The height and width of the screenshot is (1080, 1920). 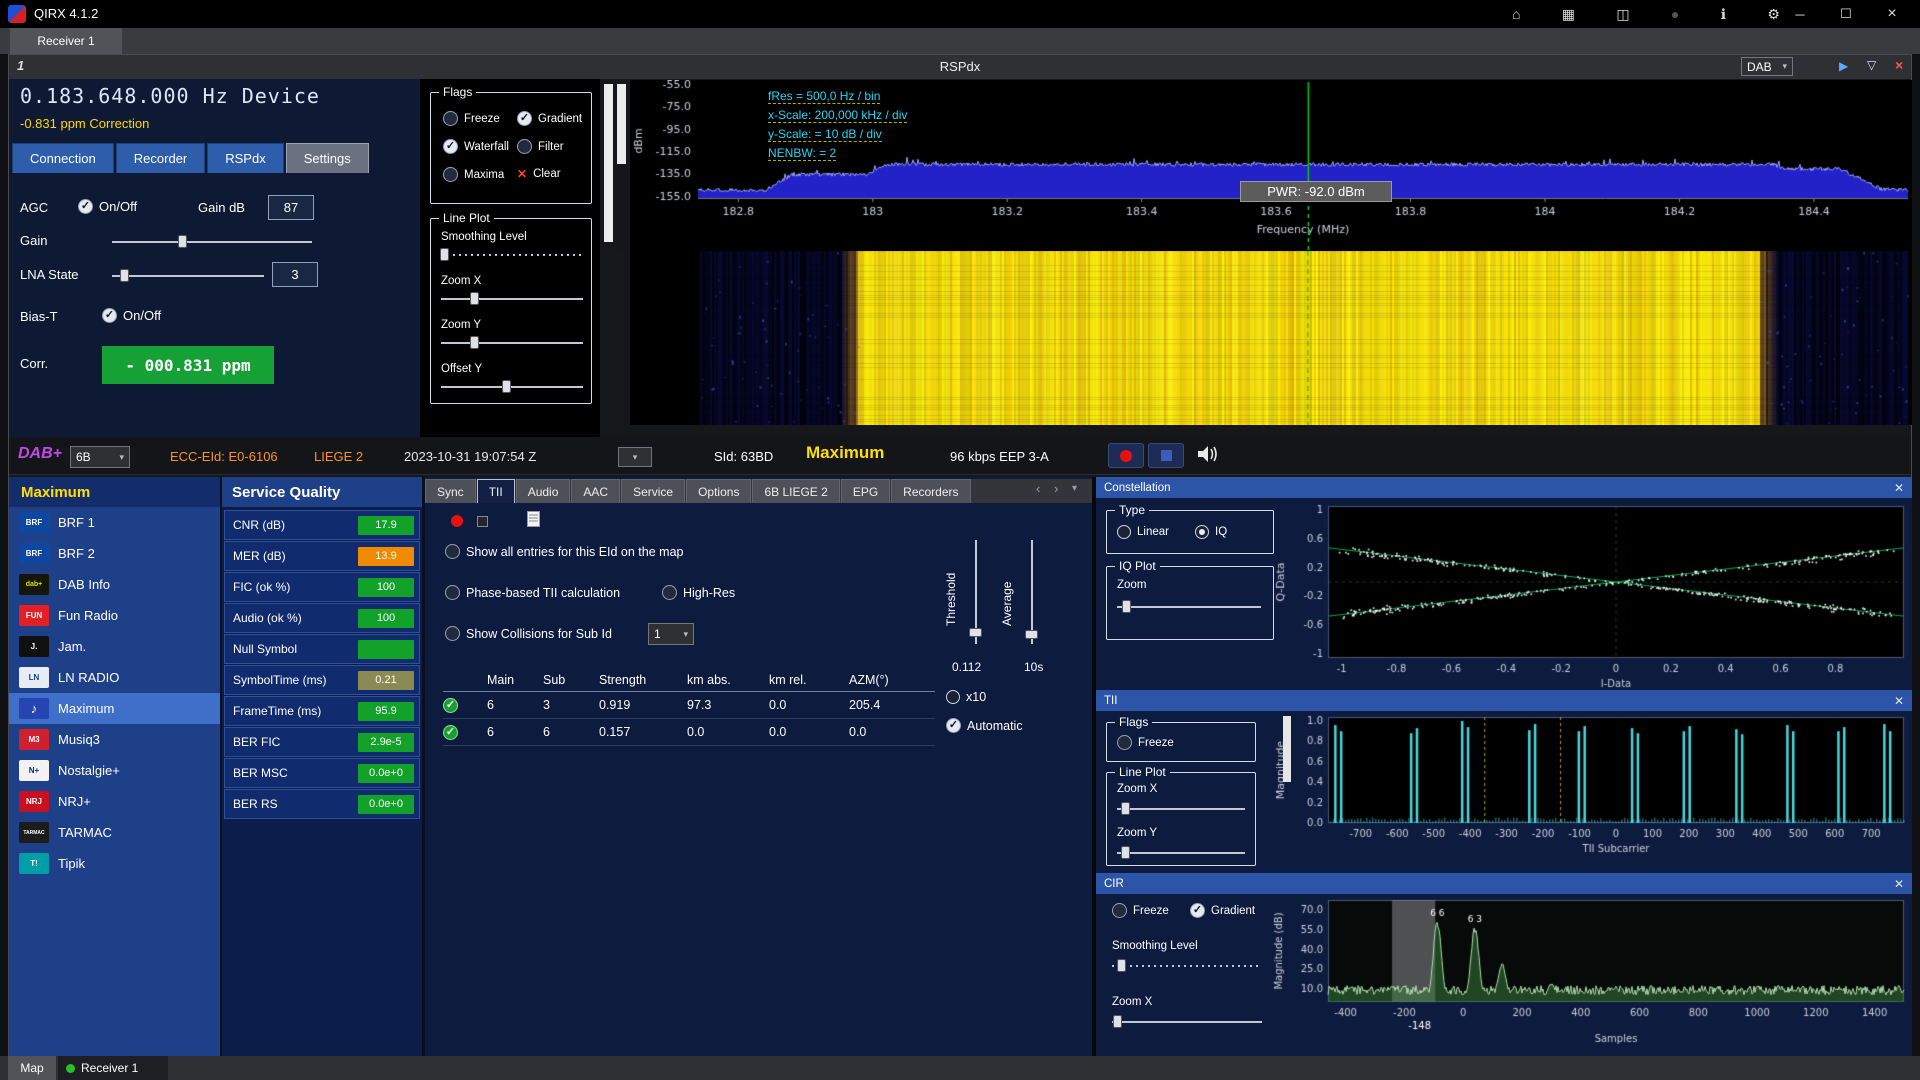 What do you see at coordinates (865, 491) in the screenshot?
I see `tab-epg: EPG` at bounding box center [865, 491].